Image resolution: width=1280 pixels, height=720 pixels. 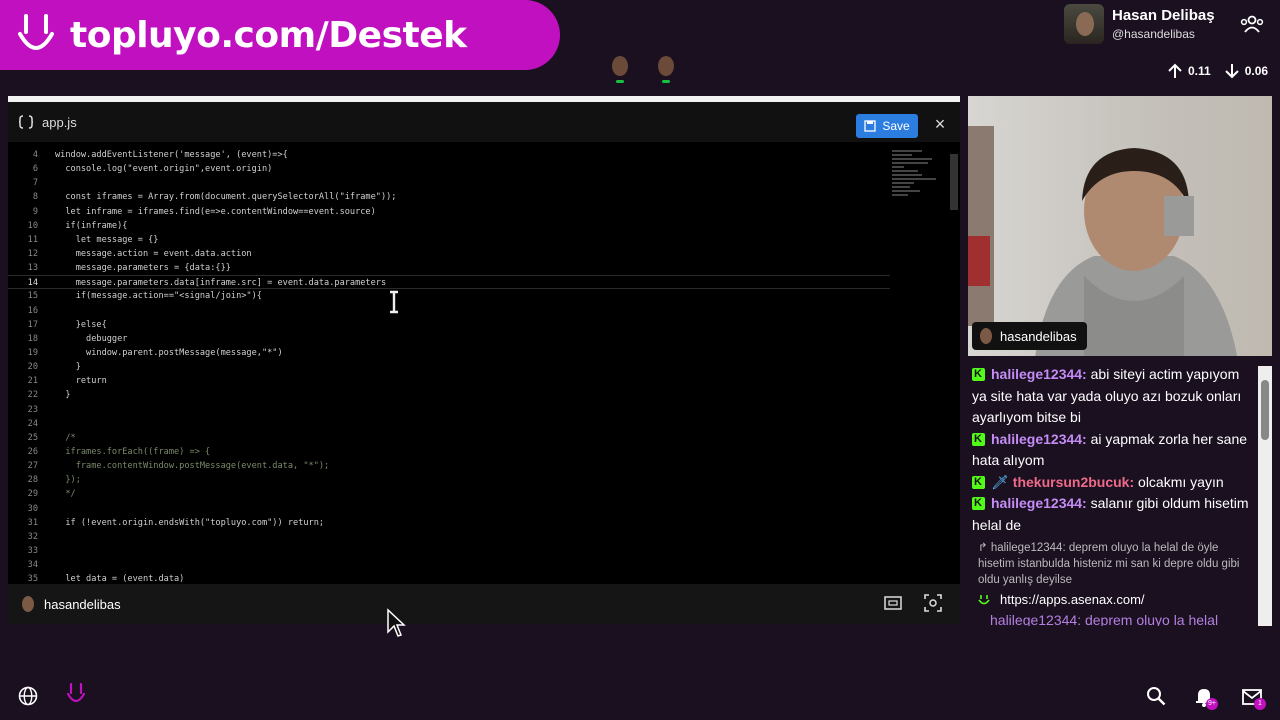 I want to click on code-line: 35 let data = (event.data), so click(x=449, y=578).